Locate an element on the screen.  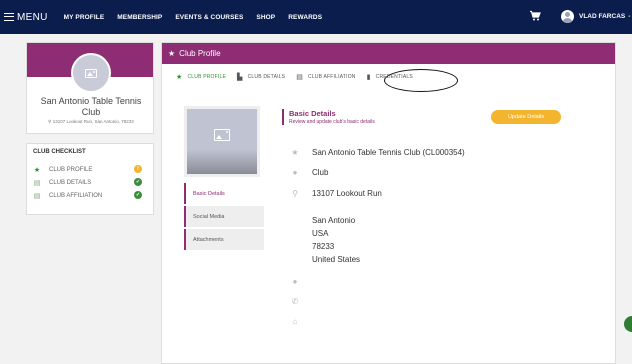
user-name: VLAD FARCAS is located at coordinates (602, 16).